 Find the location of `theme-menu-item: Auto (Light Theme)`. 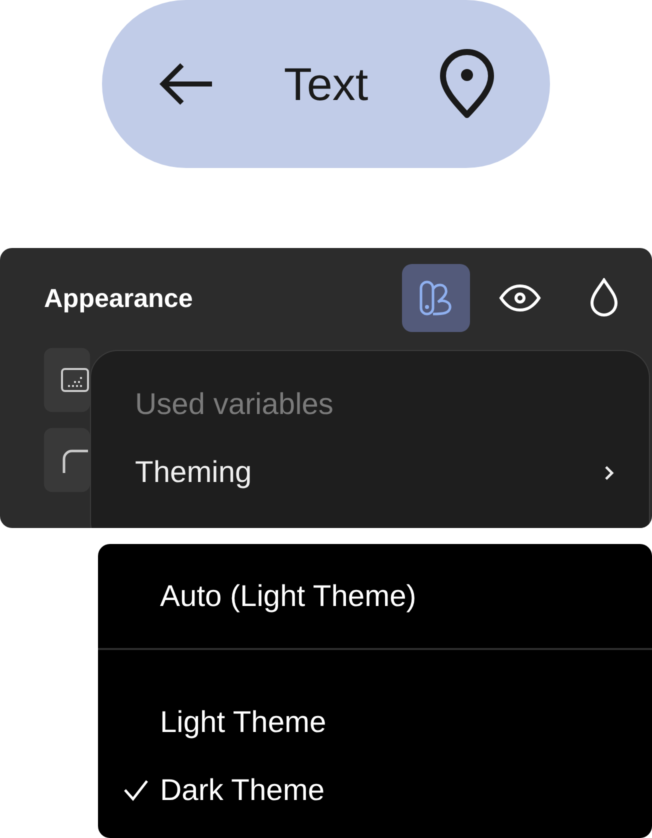

theme-menu-item: Auto (Light Theme) is located at coordinates (375, 596).